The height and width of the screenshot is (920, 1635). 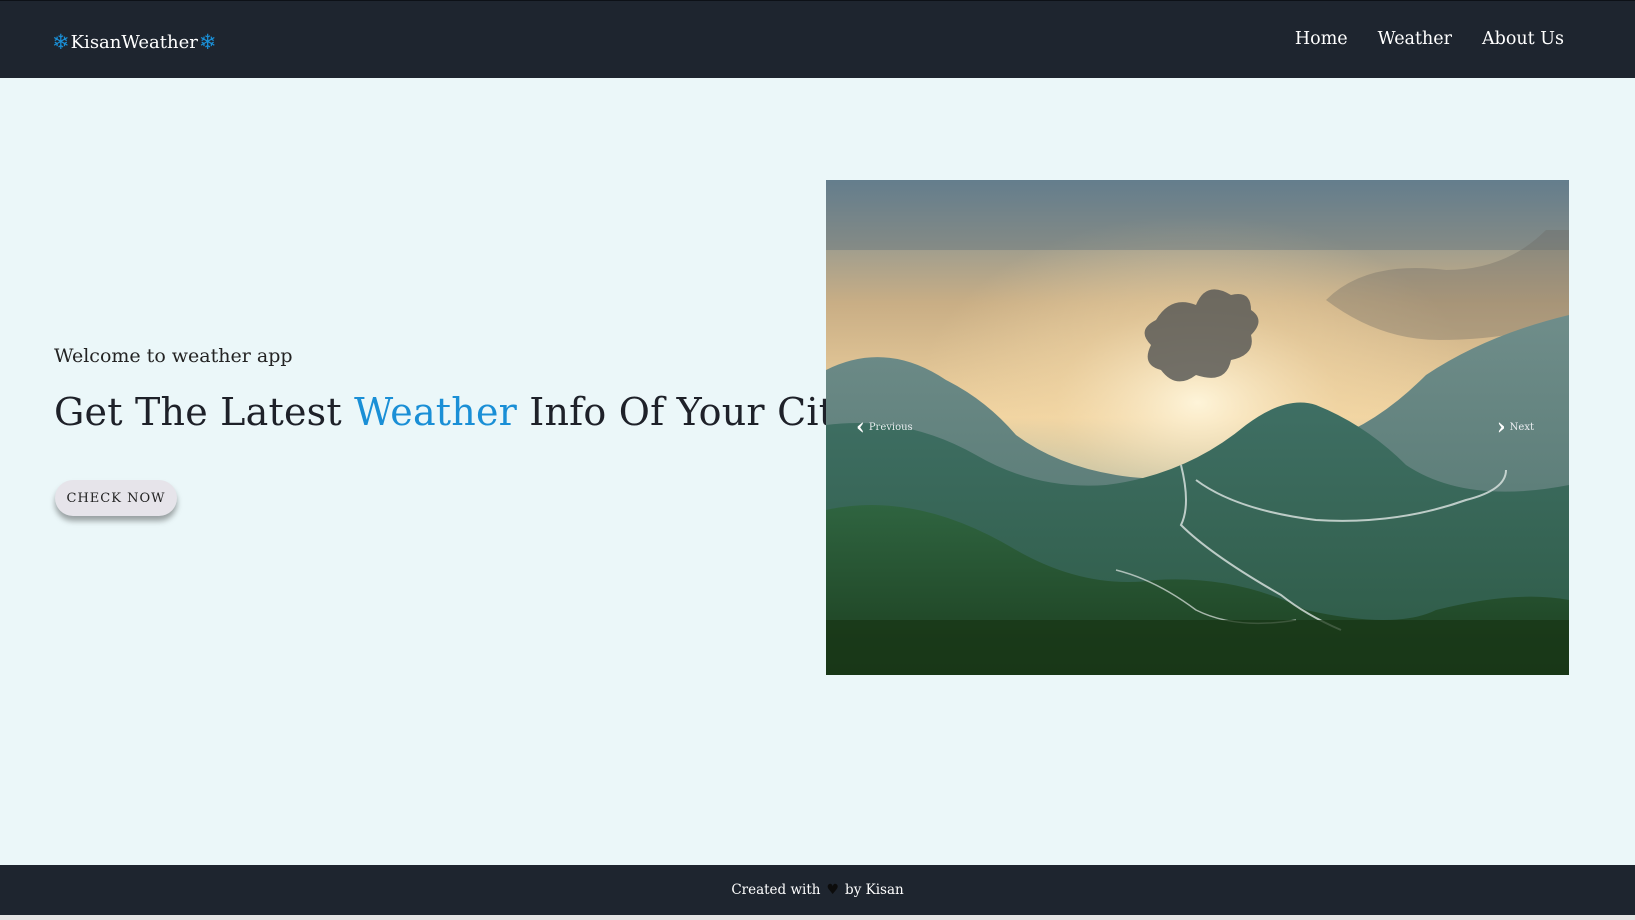 I want to click on footer: Created with ♥ by Kisan, so click(x=817, y=890).